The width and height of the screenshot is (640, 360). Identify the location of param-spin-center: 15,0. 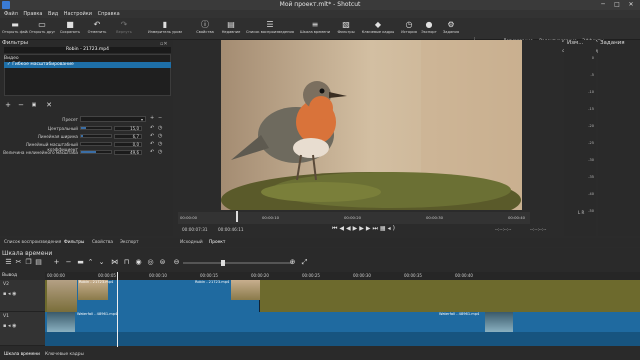
(128, 128).